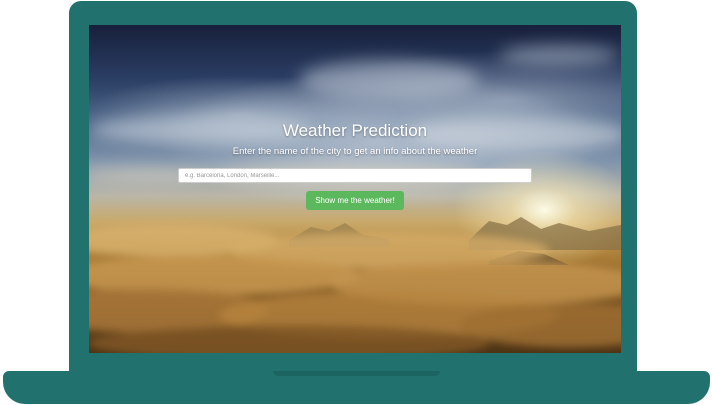 This screenshot has height=405, width=712. I want to click on show-weather-button: Show me the weather!, so click(355, 200).